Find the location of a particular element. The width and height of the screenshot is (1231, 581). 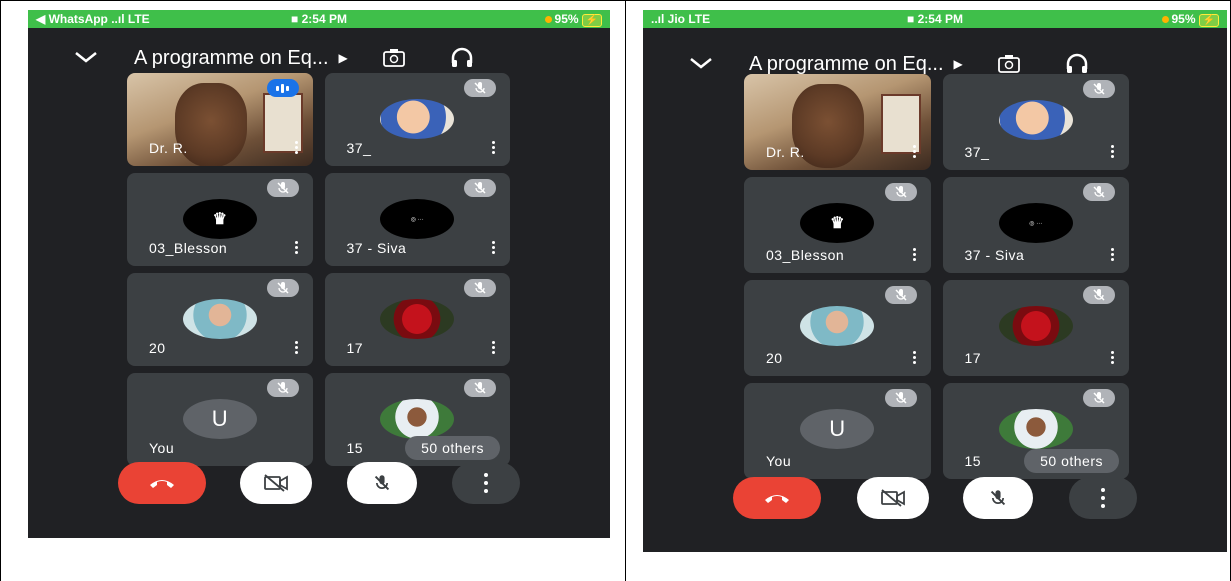

participant-name: You is located at coordinates (779, 461).